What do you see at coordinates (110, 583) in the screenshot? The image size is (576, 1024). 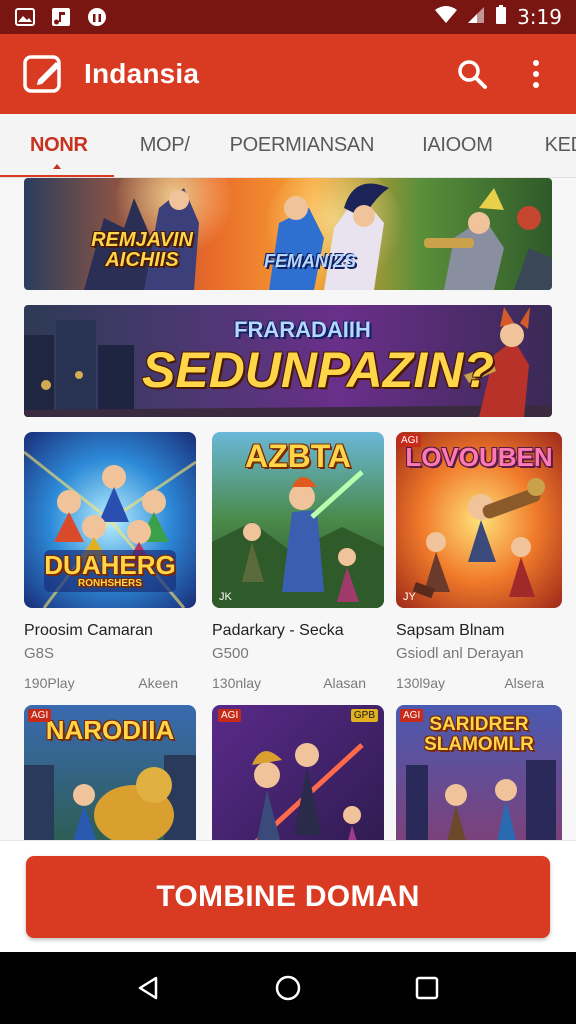 I see `thumbnail-subtitle: RONHSHERS` at bounding box center [110, 583].